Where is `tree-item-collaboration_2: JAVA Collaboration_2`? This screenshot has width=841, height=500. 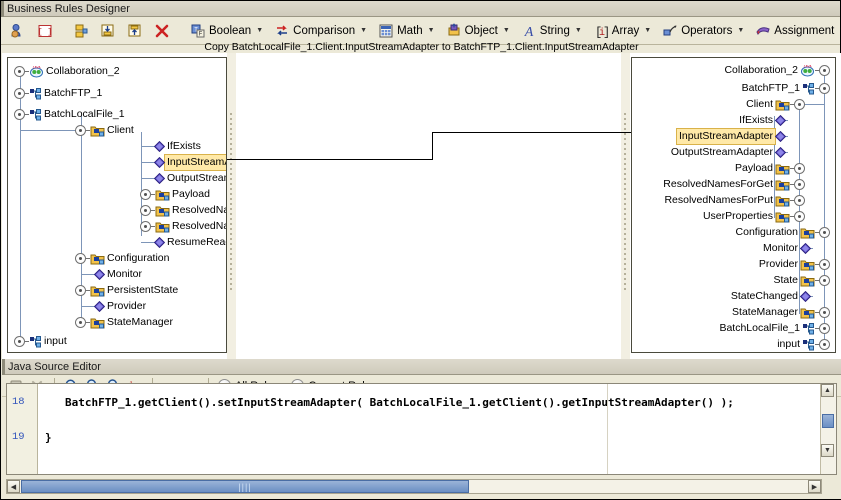
tree-item-collaboration_2: JAVA Collaboration_2 is located at coordinates (68, 71).